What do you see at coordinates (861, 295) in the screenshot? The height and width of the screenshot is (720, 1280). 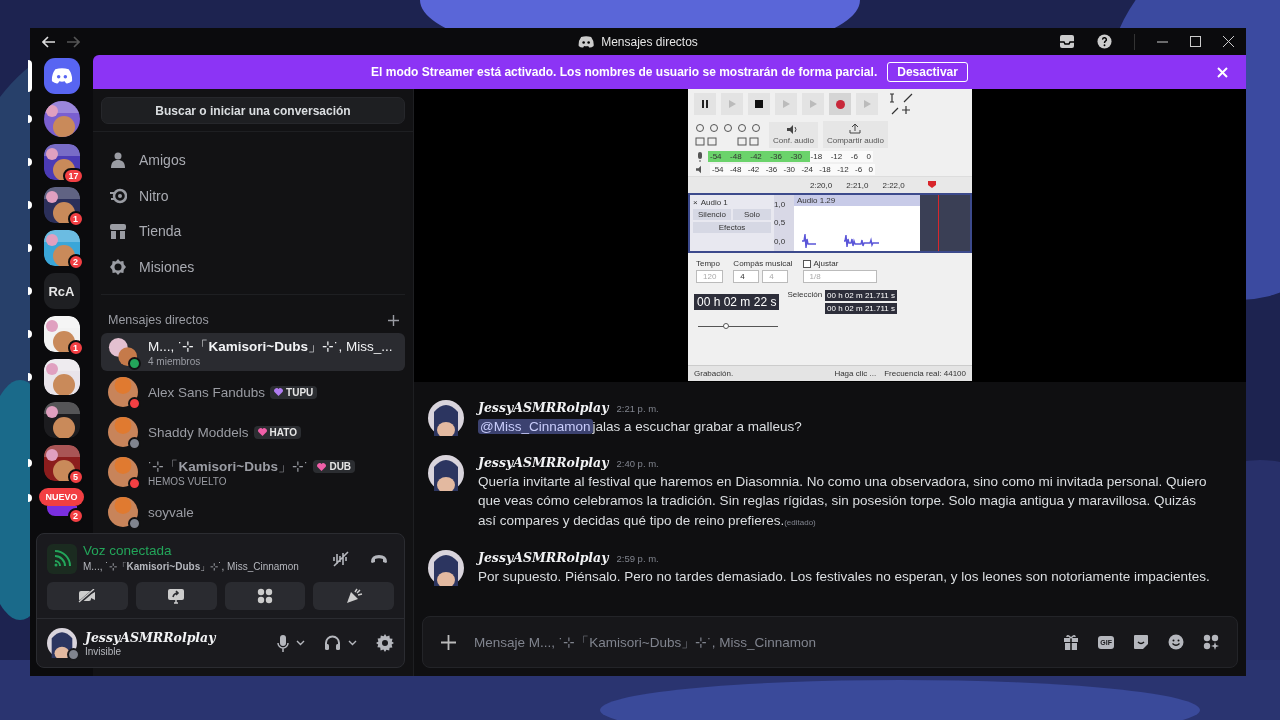 I see `selection-field: 00 h 02 m 21.711 s` at bounding box center [861, 295].